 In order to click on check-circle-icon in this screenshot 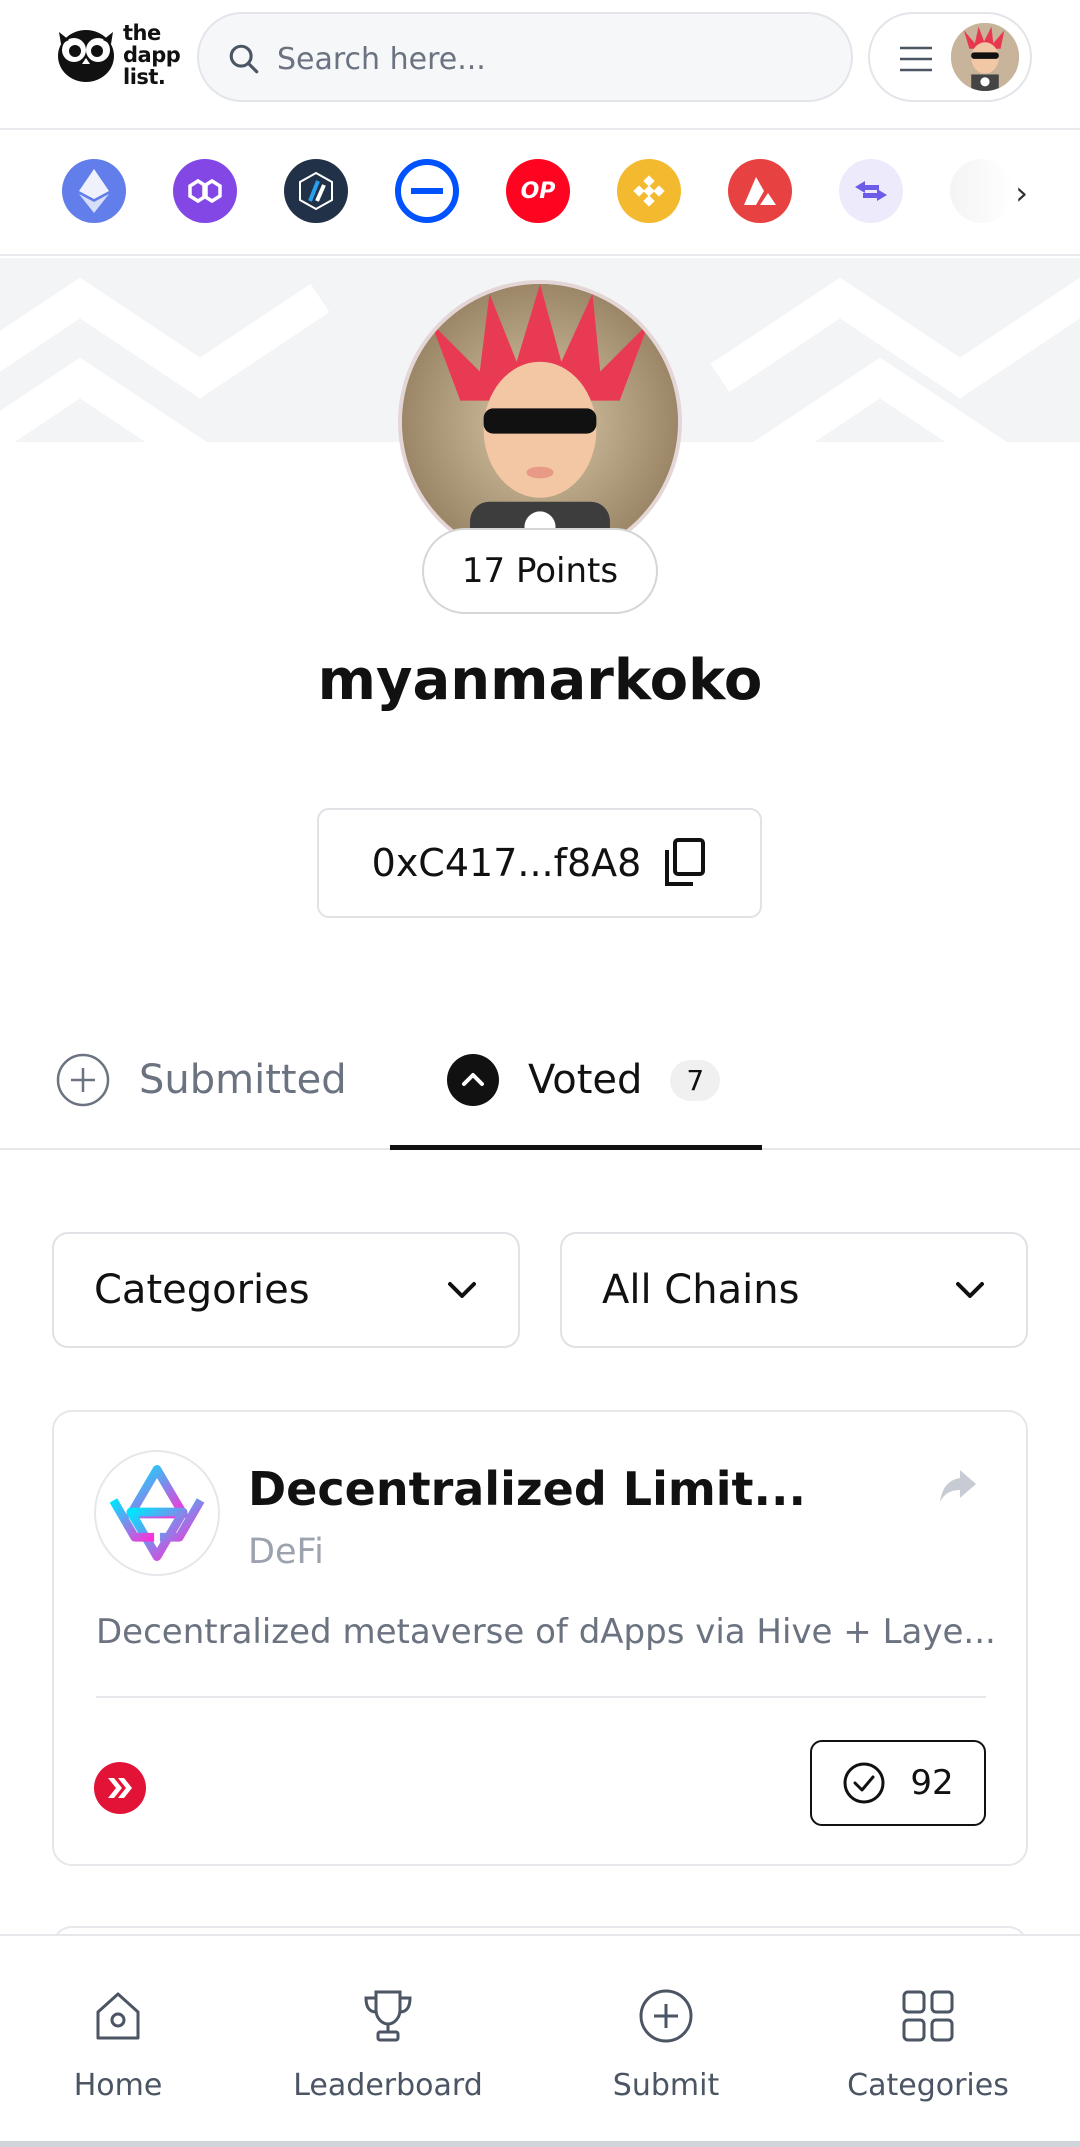, I will do `click(864, 1783)`.